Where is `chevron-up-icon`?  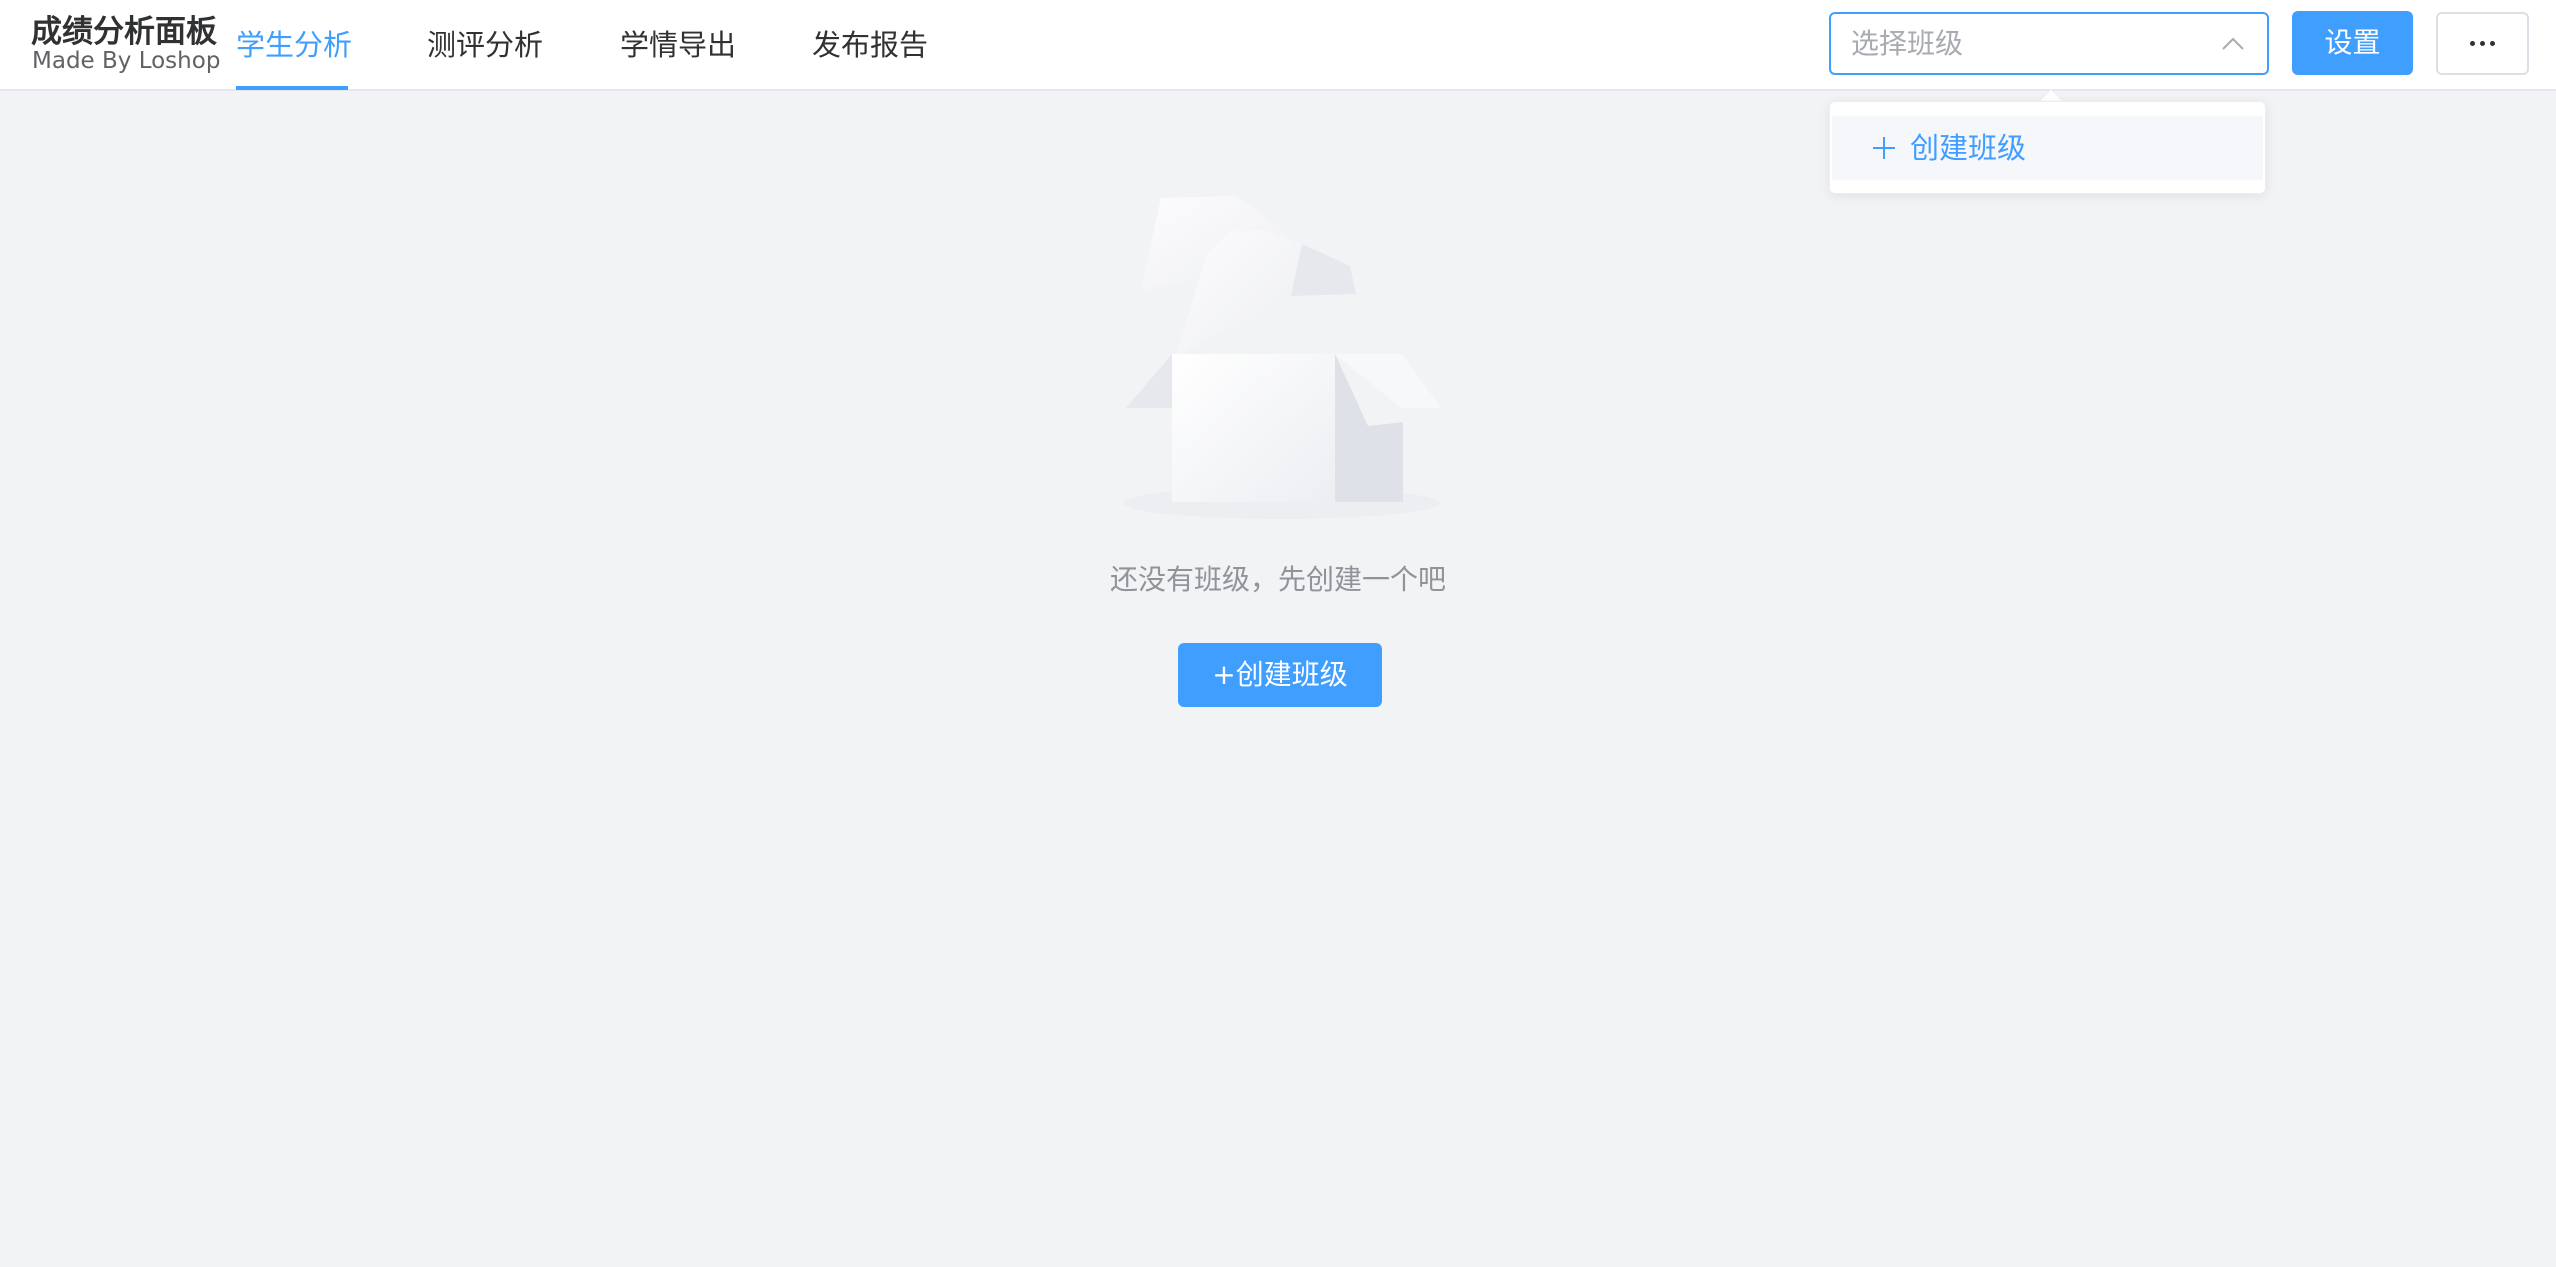
chevron-up-icon is located at coordinates (2233, 43).